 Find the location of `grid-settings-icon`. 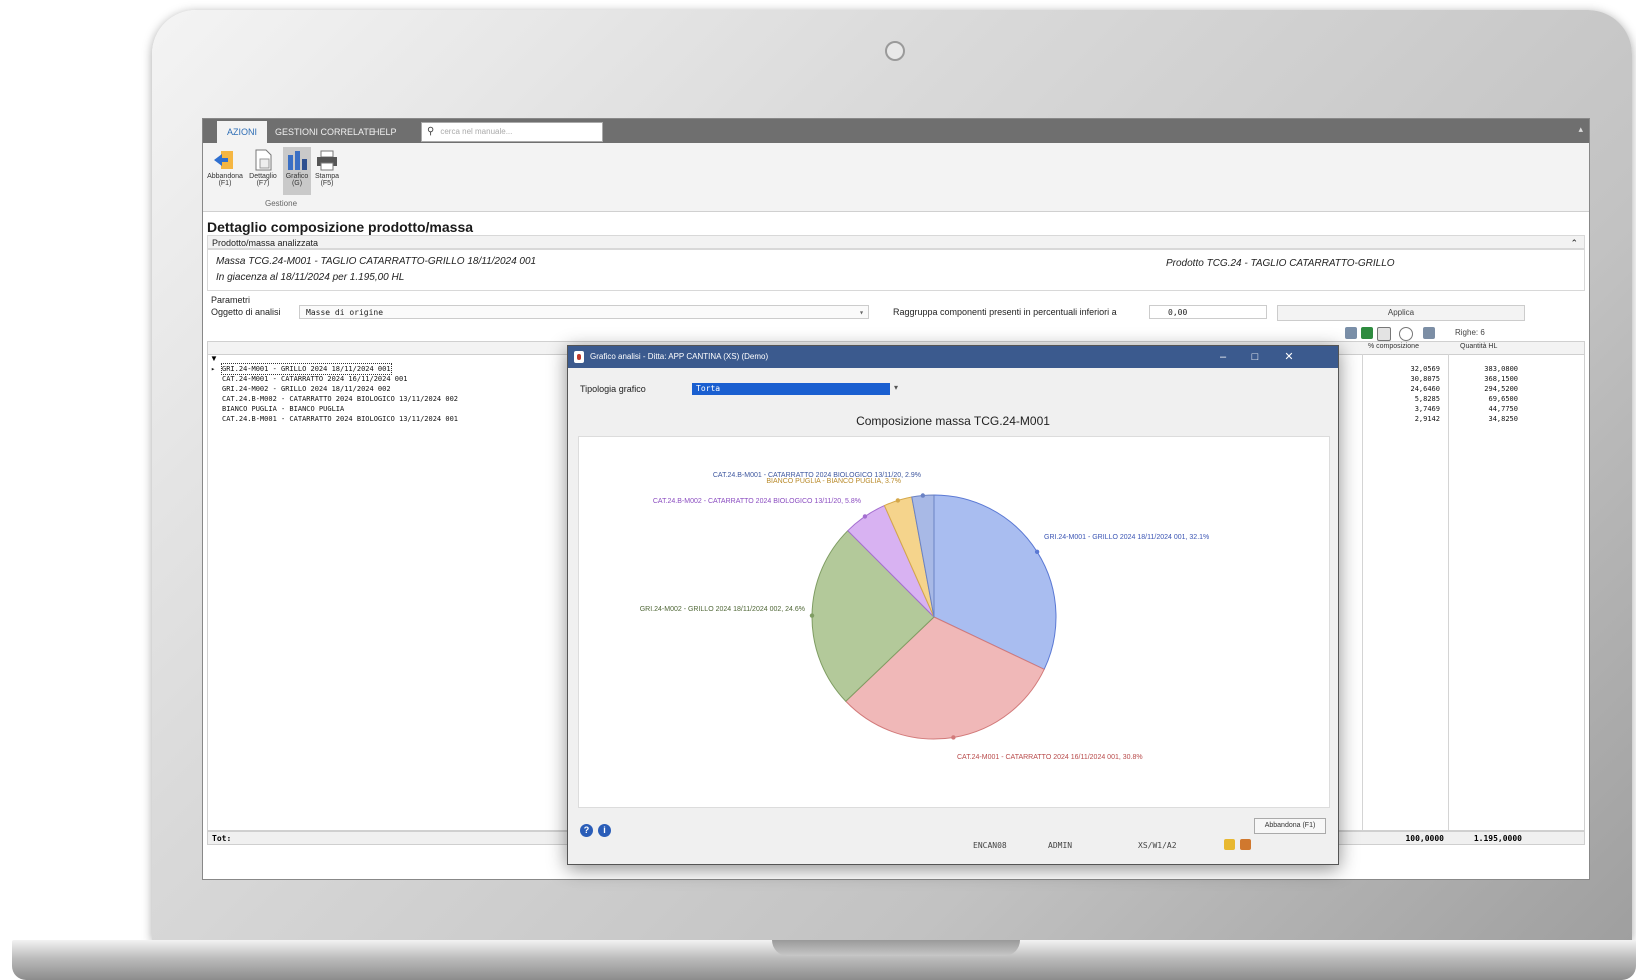

grid-settings-icon is located at coordinates (1384, 334).